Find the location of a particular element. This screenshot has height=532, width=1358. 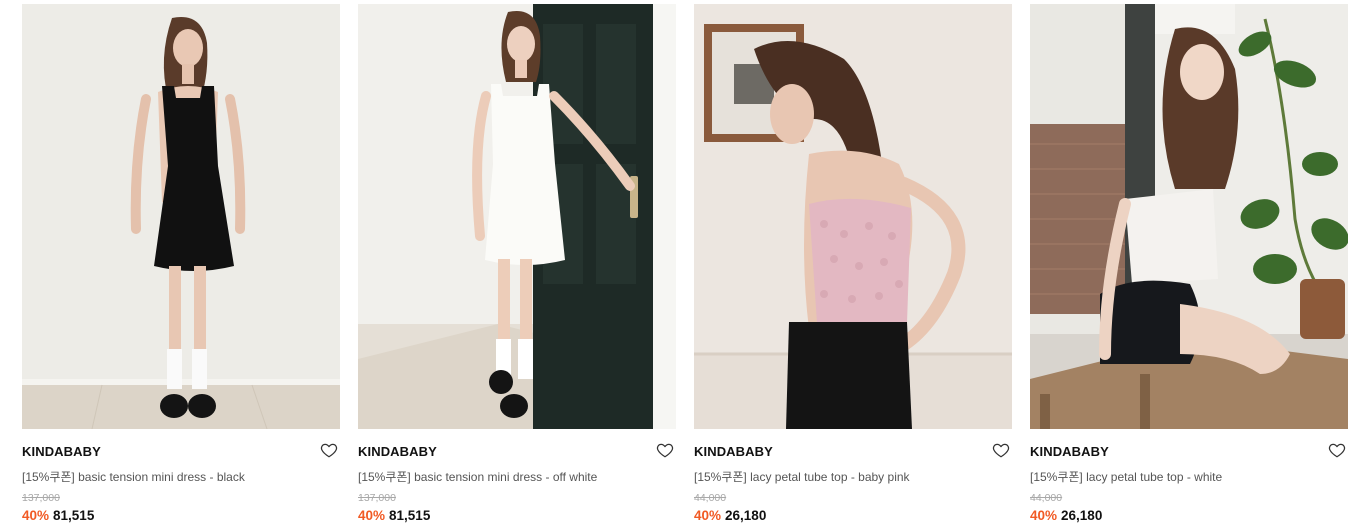

product-name: [15%쿠폰] lacy petal tube top - white is located at coordinates (1180, 476).